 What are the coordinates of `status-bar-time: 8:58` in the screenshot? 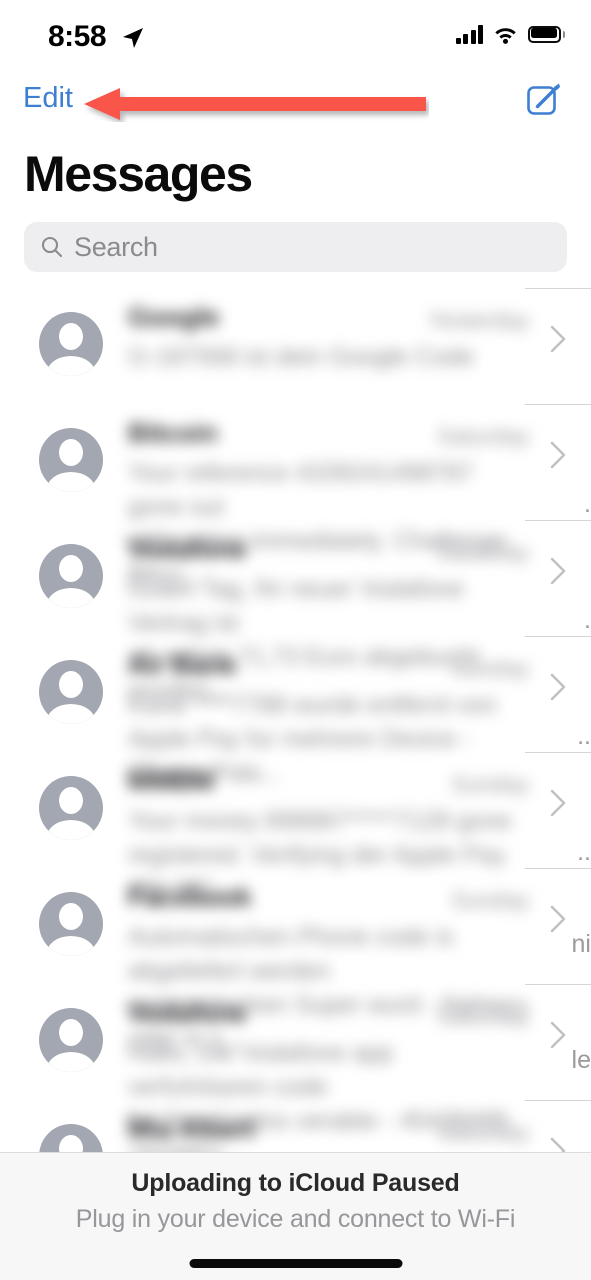 It's located at (77, 36).